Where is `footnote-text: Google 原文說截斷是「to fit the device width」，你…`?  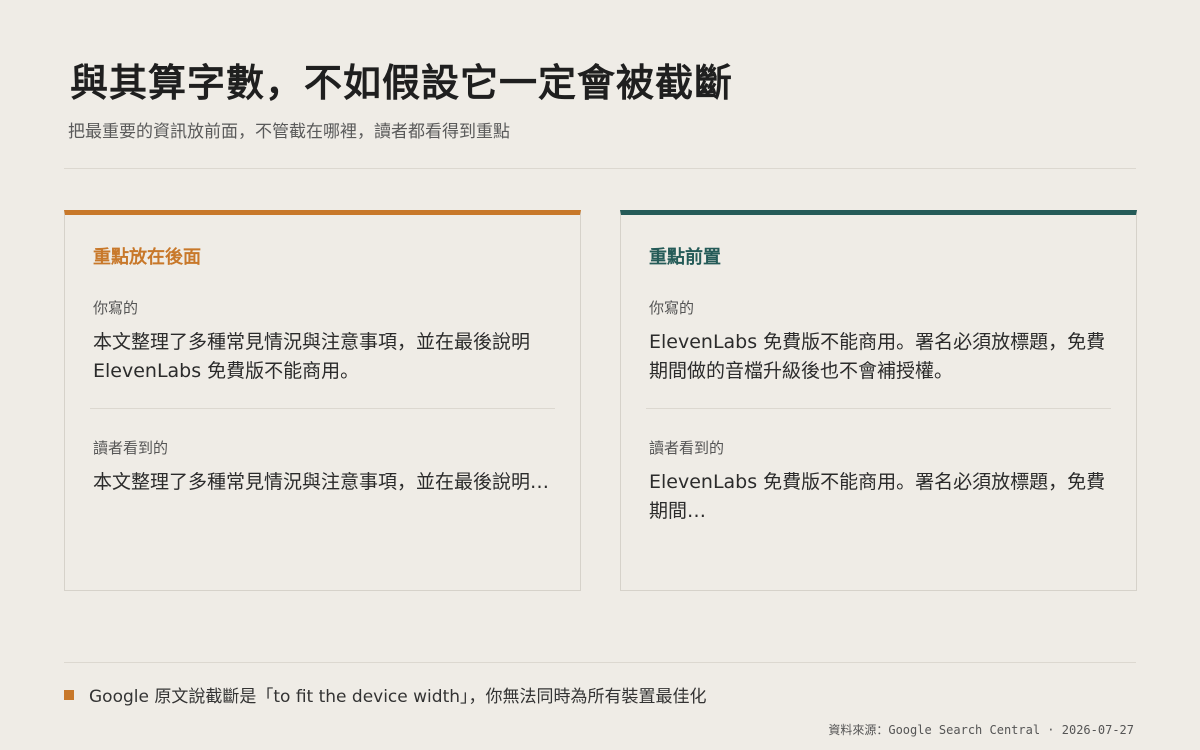 footnote-text: Google 原文說截斷是「to fit the device width」，你… is located at coordinates (398, 697).